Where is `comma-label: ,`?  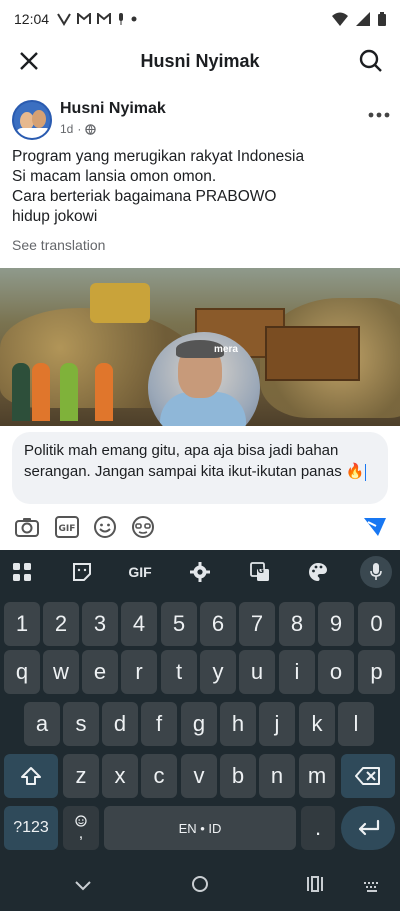 comma-label: , is located at coordinates (81, 833).